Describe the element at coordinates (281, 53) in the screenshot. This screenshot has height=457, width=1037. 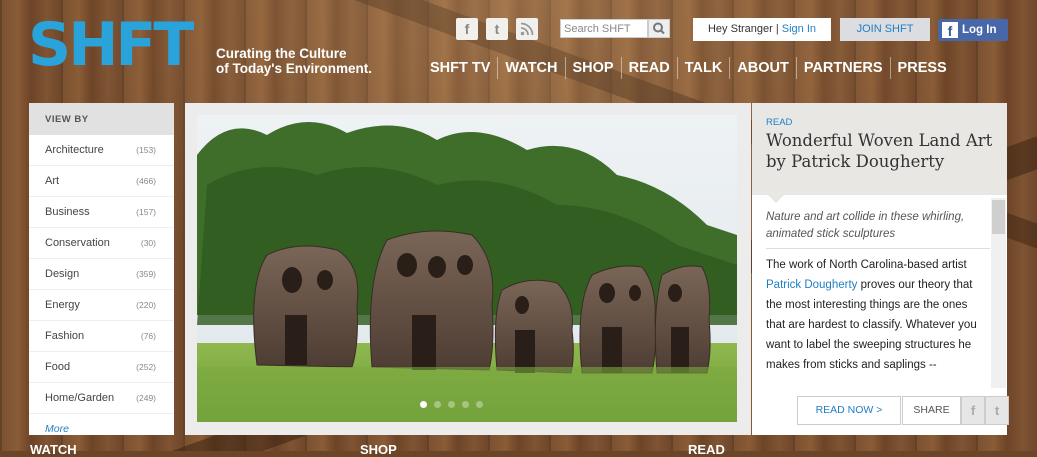
I see `tagline-line-1: Curating the Culture` at that location.